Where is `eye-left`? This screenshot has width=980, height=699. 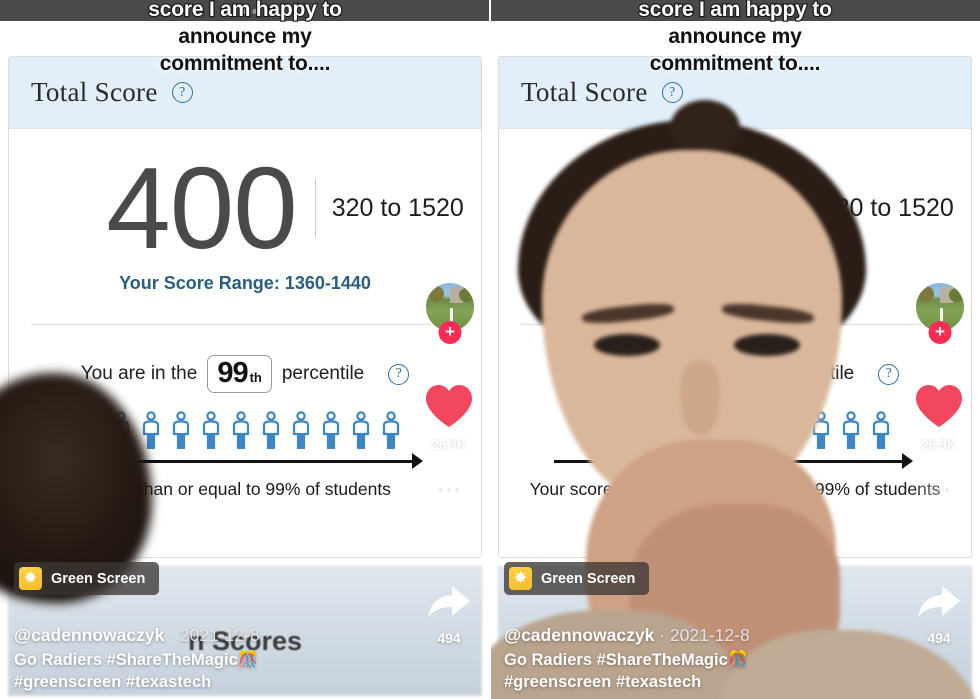
eye-left is located at coordinates (627, 345).